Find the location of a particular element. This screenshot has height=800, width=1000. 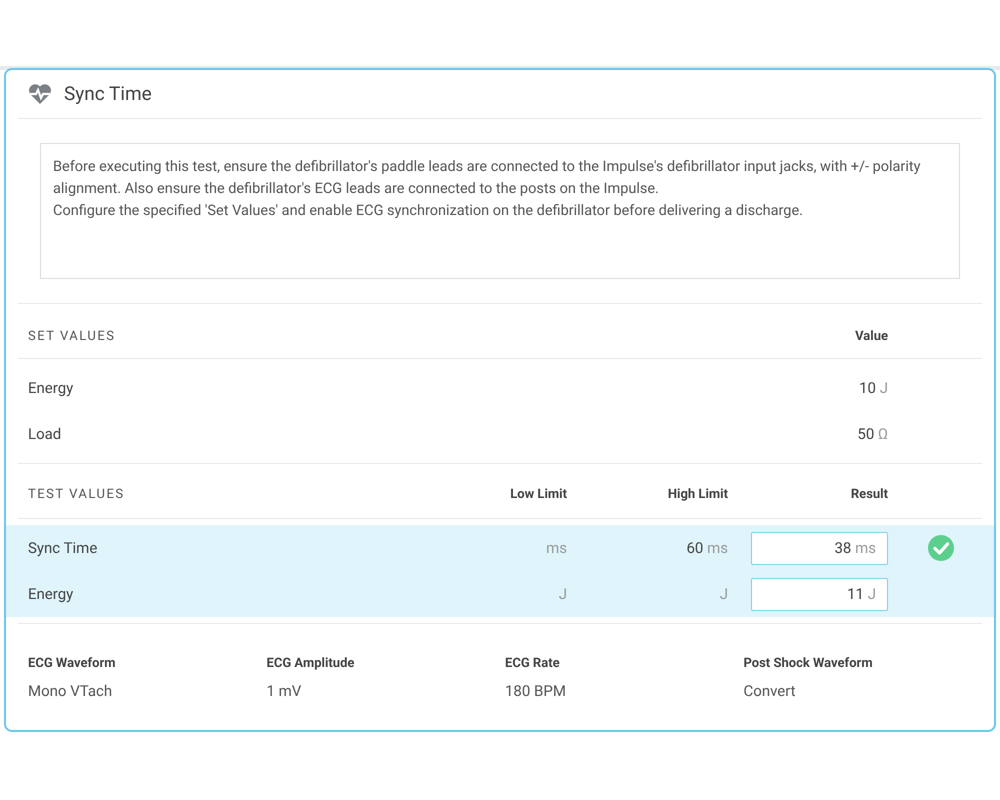

result-field: 11 J is located at coordinates (819, 594).